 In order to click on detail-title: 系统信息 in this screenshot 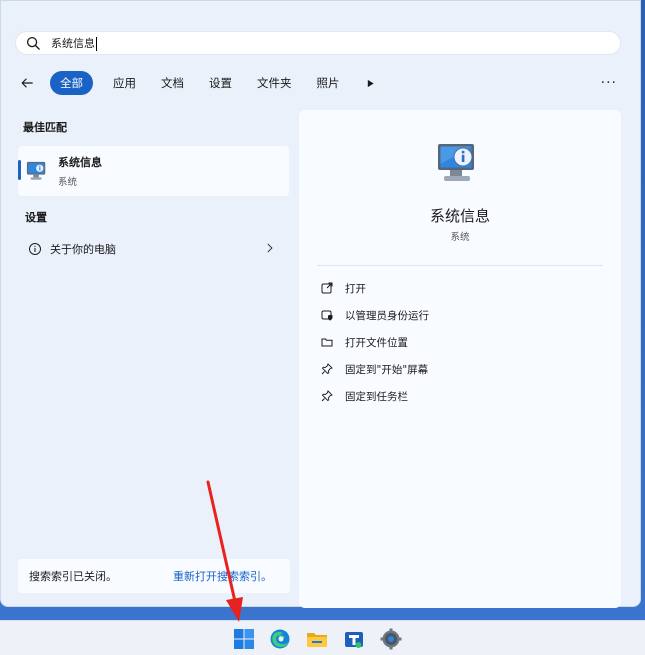, I will do `click(459, 216)`.